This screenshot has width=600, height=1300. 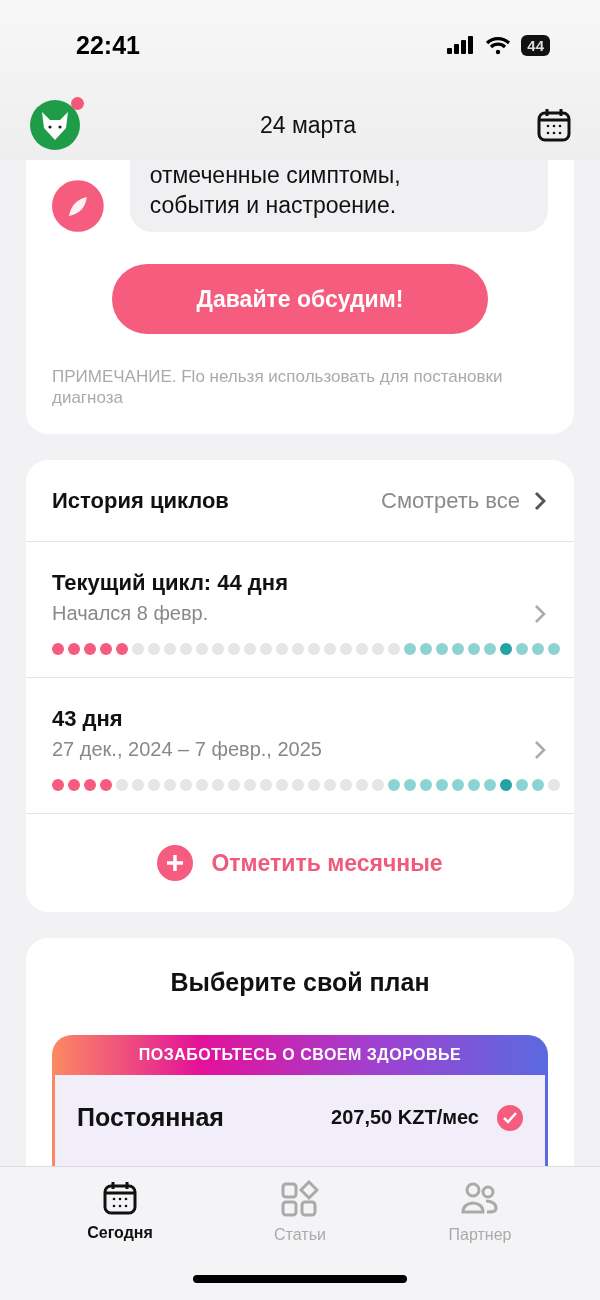 What do you see at coordinates (277, 387) in the screenshot?
I see `disclaimer-note: ПРИМЕЧАНИЕ. Flo нельзя использовать для постановки диагноза` at bounding box center [277, 387].